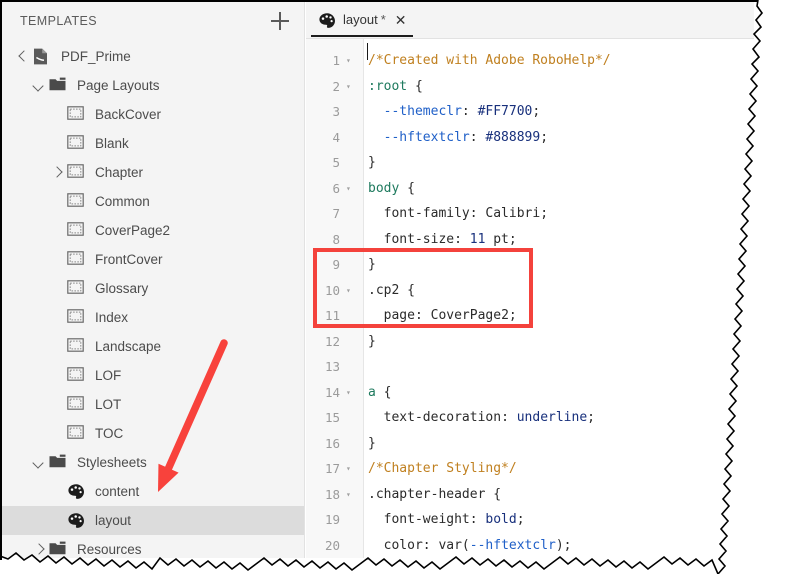  I want to click on code-token: .cp2, so click(384, 290).